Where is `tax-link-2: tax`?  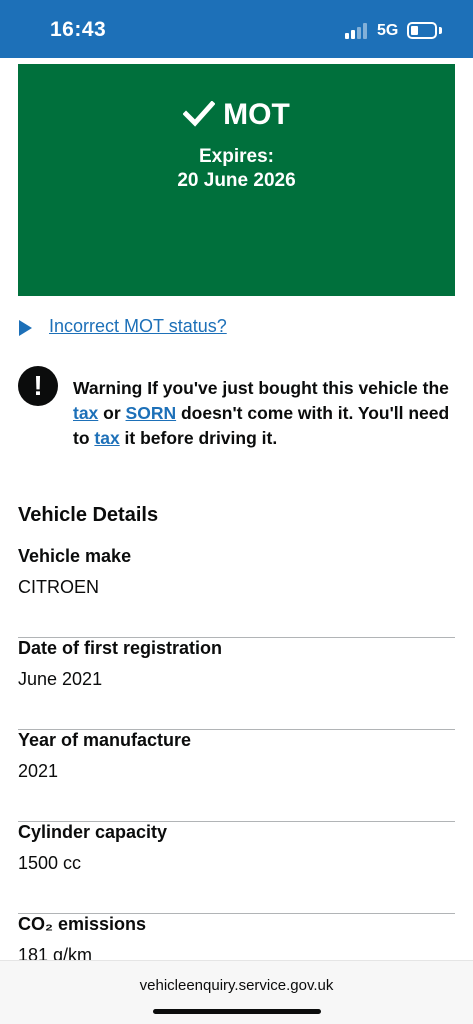
tax-link-2: tax is located at coordinates (106, 438).